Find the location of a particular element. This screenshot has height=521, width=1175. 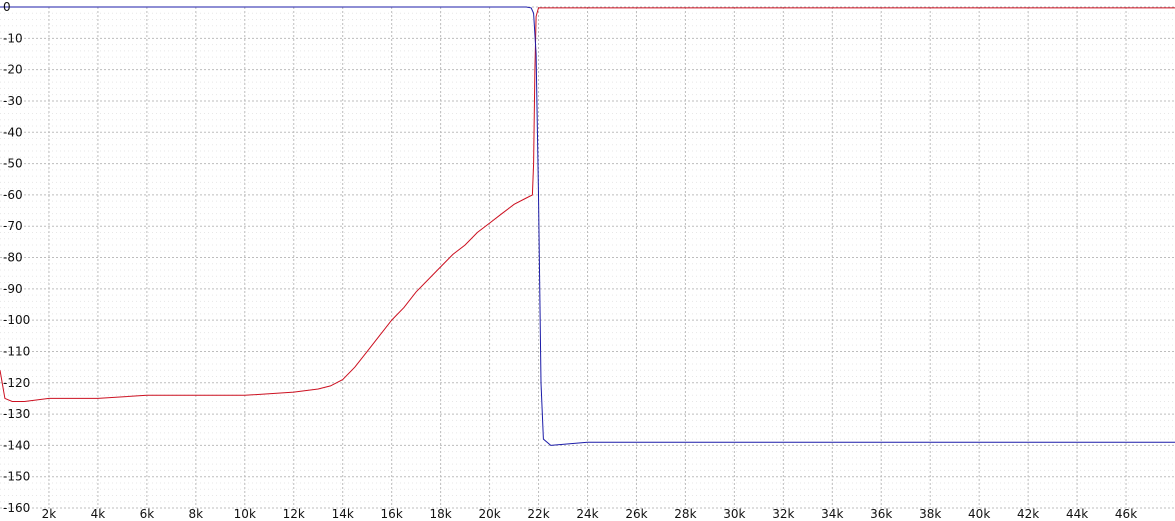

y-tick-label: 0 is located at coordinates (7, 7).